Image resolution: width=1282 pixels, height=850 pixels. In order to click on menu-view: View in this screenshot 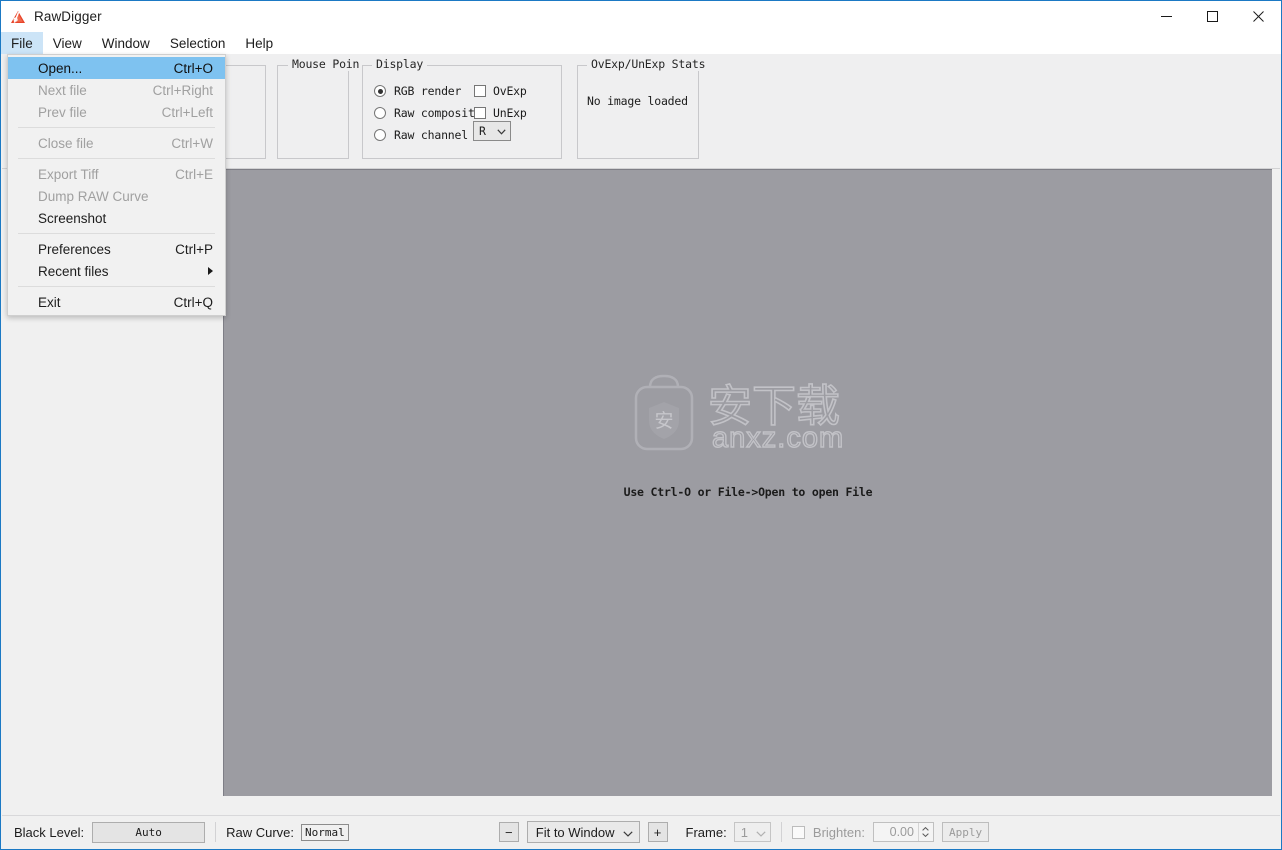, I will do `click(67, 43)`.